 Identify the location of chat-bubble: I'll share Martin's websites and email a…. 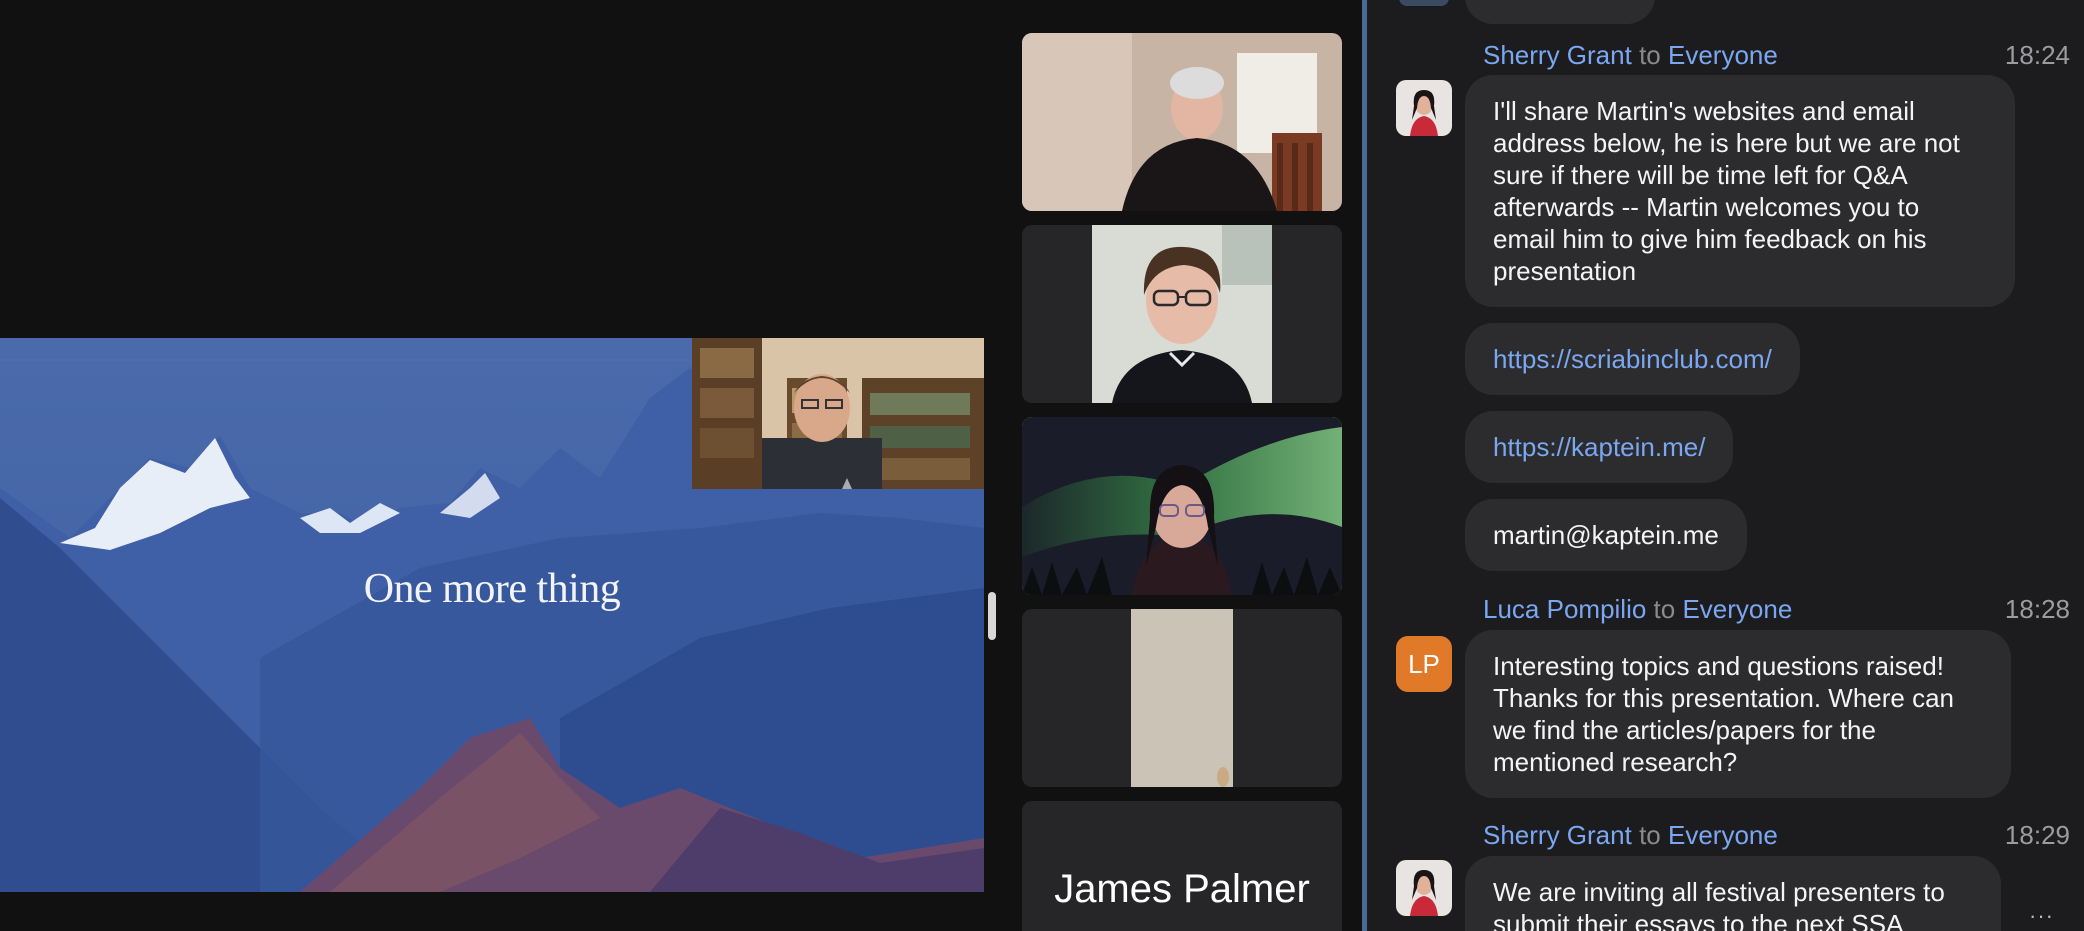
(1740, 191).